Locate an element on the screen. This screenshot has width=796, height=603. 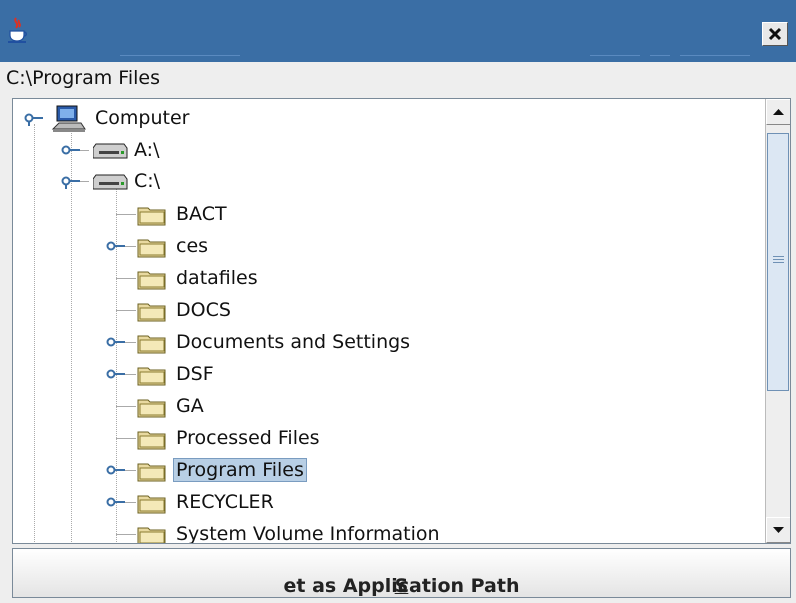
tree-node-label: Documents and Settings is located at coordinates (293, 342).